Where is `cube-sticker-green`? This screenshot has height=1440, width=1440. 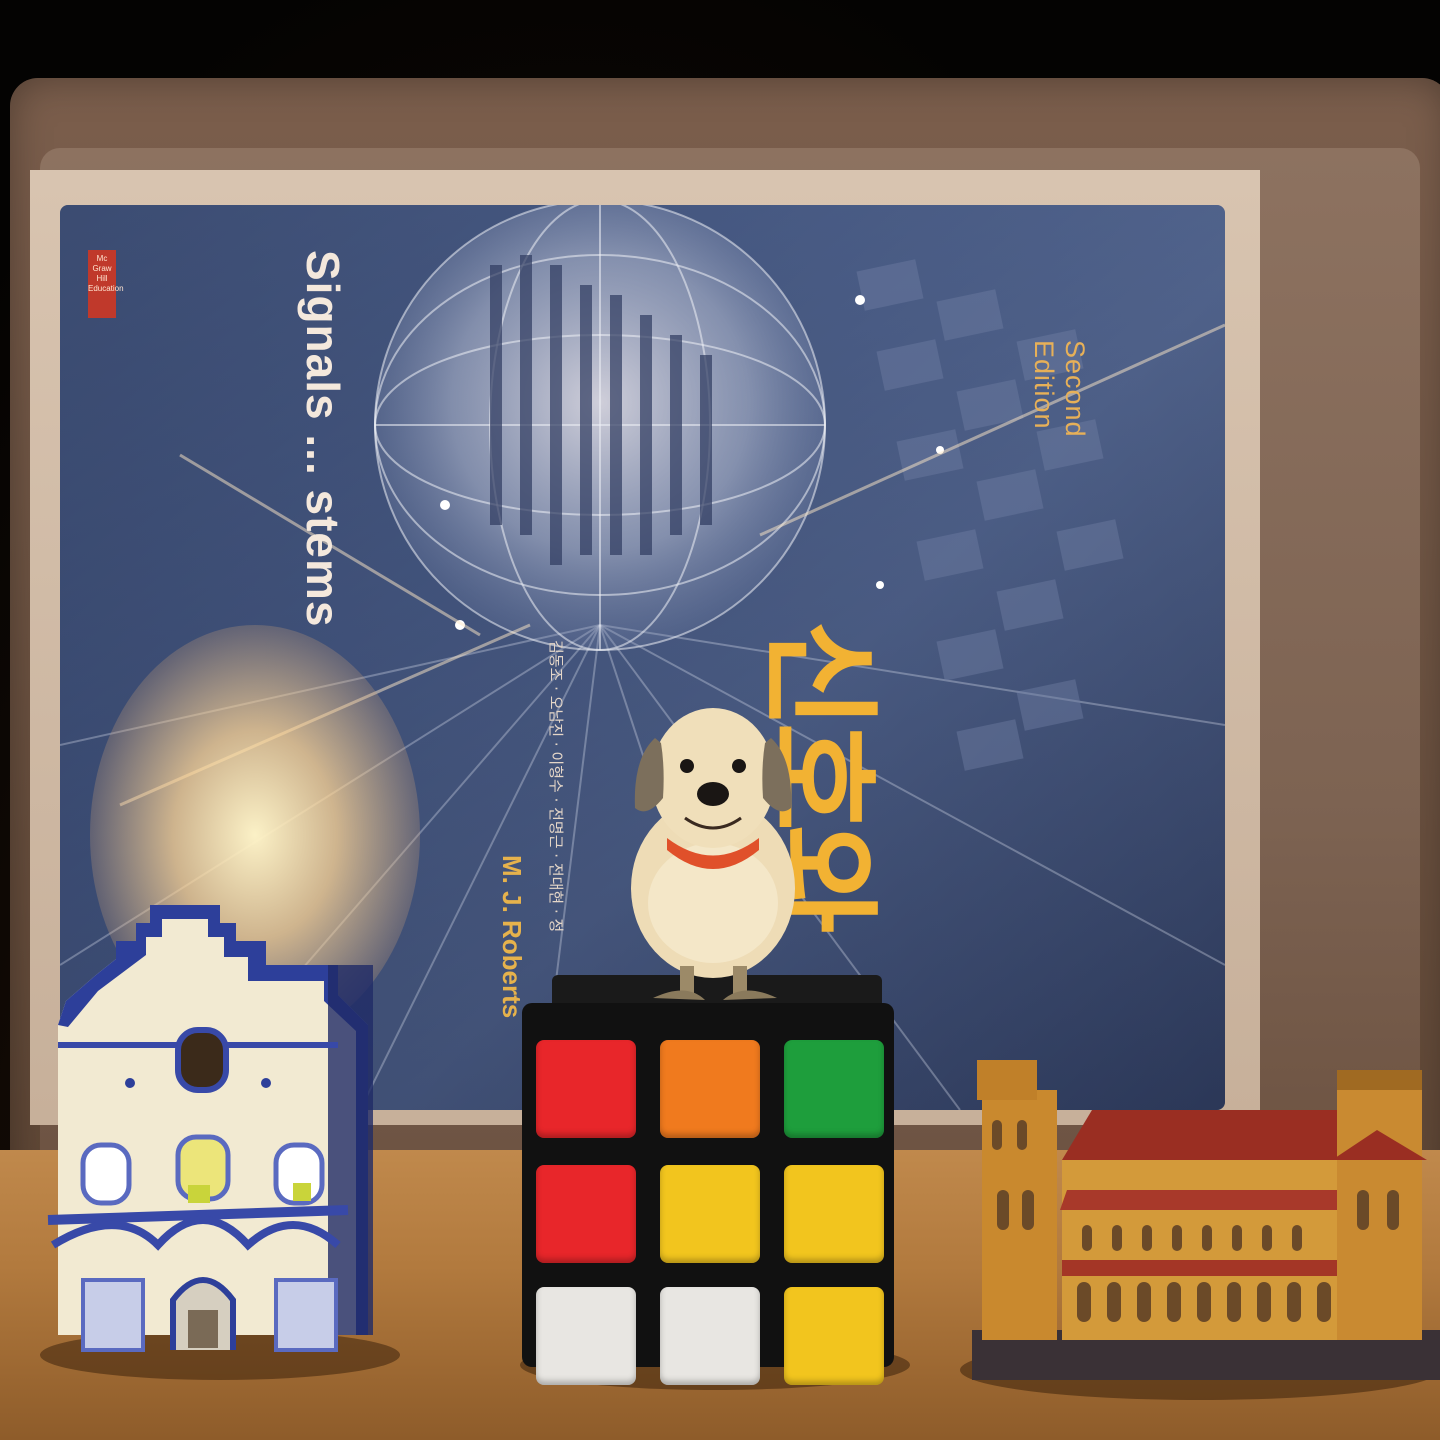
cube-sticker-green is located at coordinates (834, 1089).